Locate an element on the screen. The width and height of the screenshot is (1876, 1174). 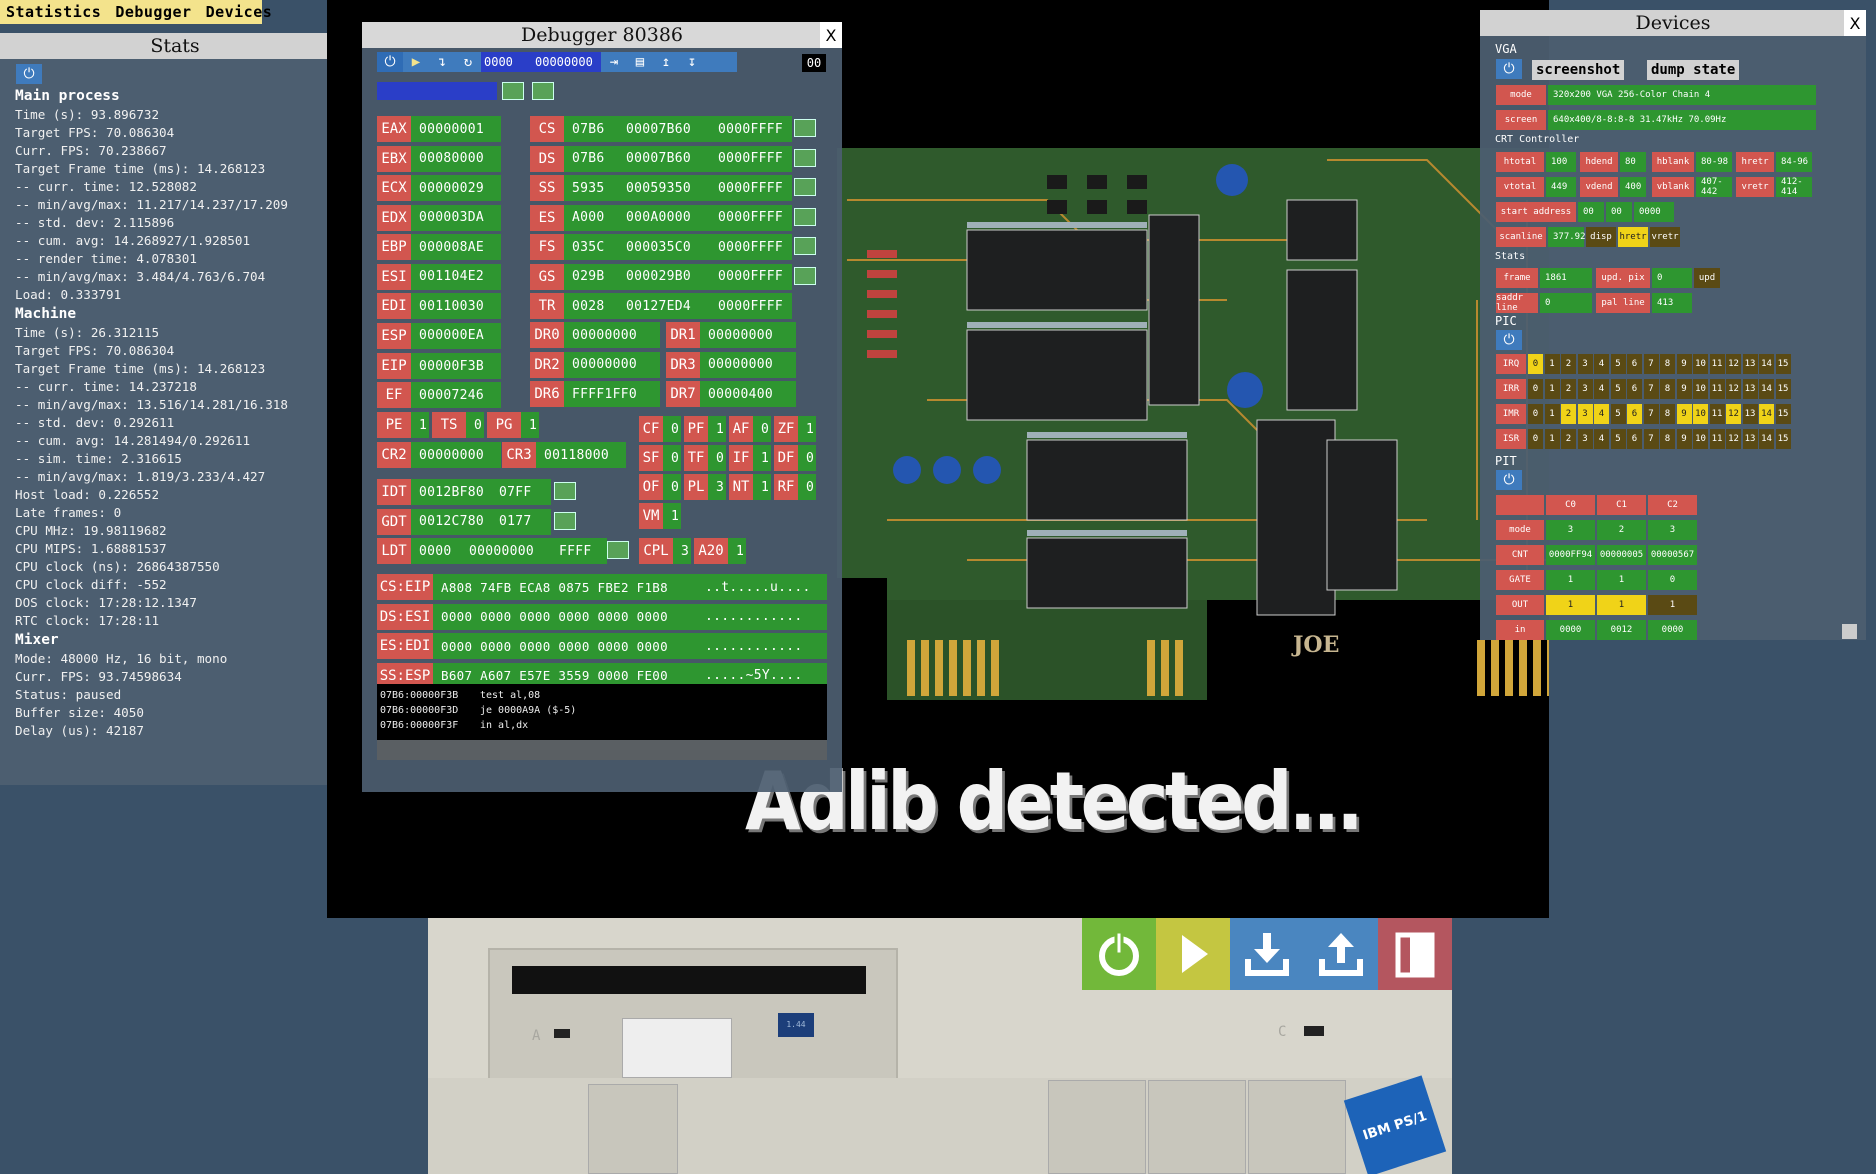
register-edi-value: 00110030 is located at coordinates (456, 306).